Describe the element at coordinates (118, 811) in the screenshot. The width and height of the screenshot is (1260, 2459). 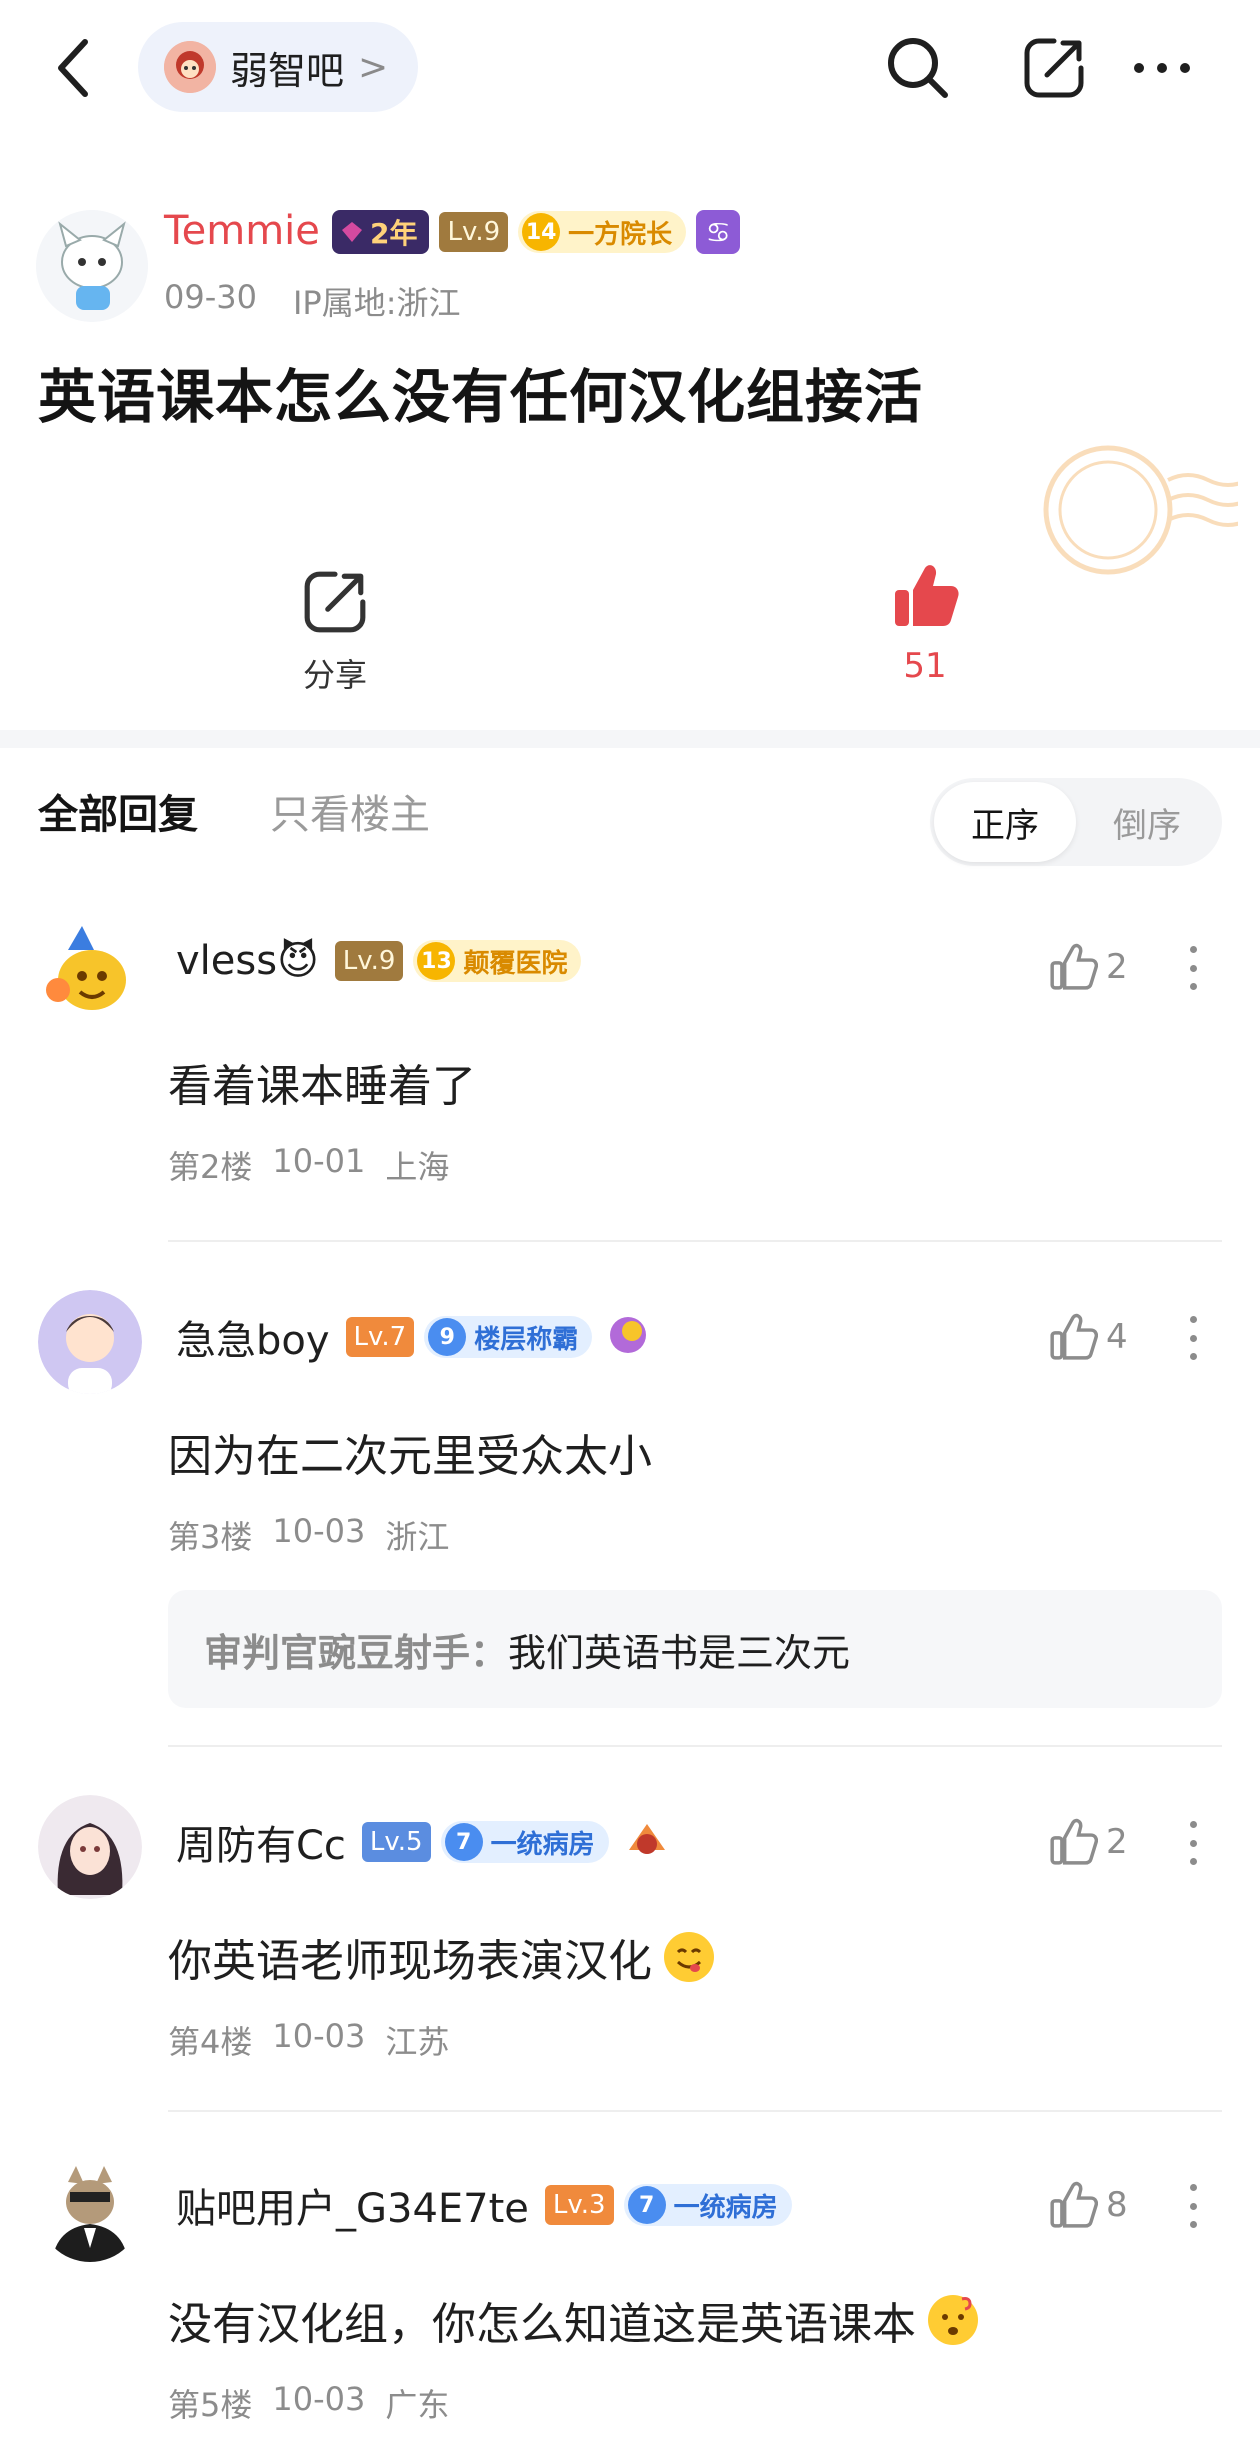
I see `tab-all-replies: 全部回复` at that location.